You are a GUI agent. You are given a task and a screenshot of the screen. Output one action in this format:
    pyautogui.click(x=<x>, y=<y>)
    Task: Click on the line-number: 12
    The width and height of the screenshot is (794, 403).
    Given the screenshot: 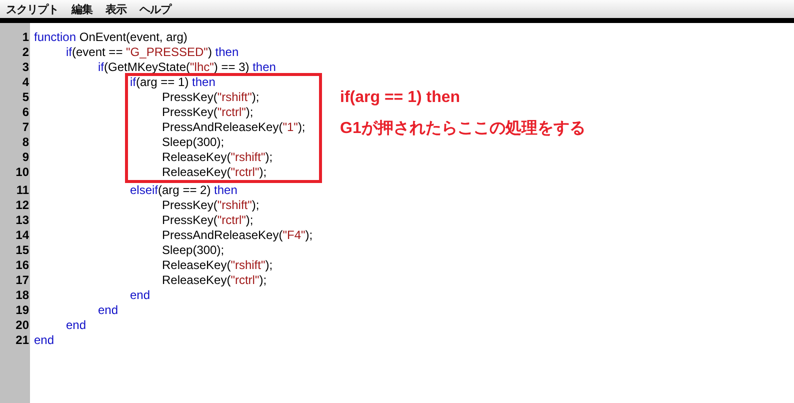 What is the action you would take?
    pyautogui.click(x=22, y=205)
    